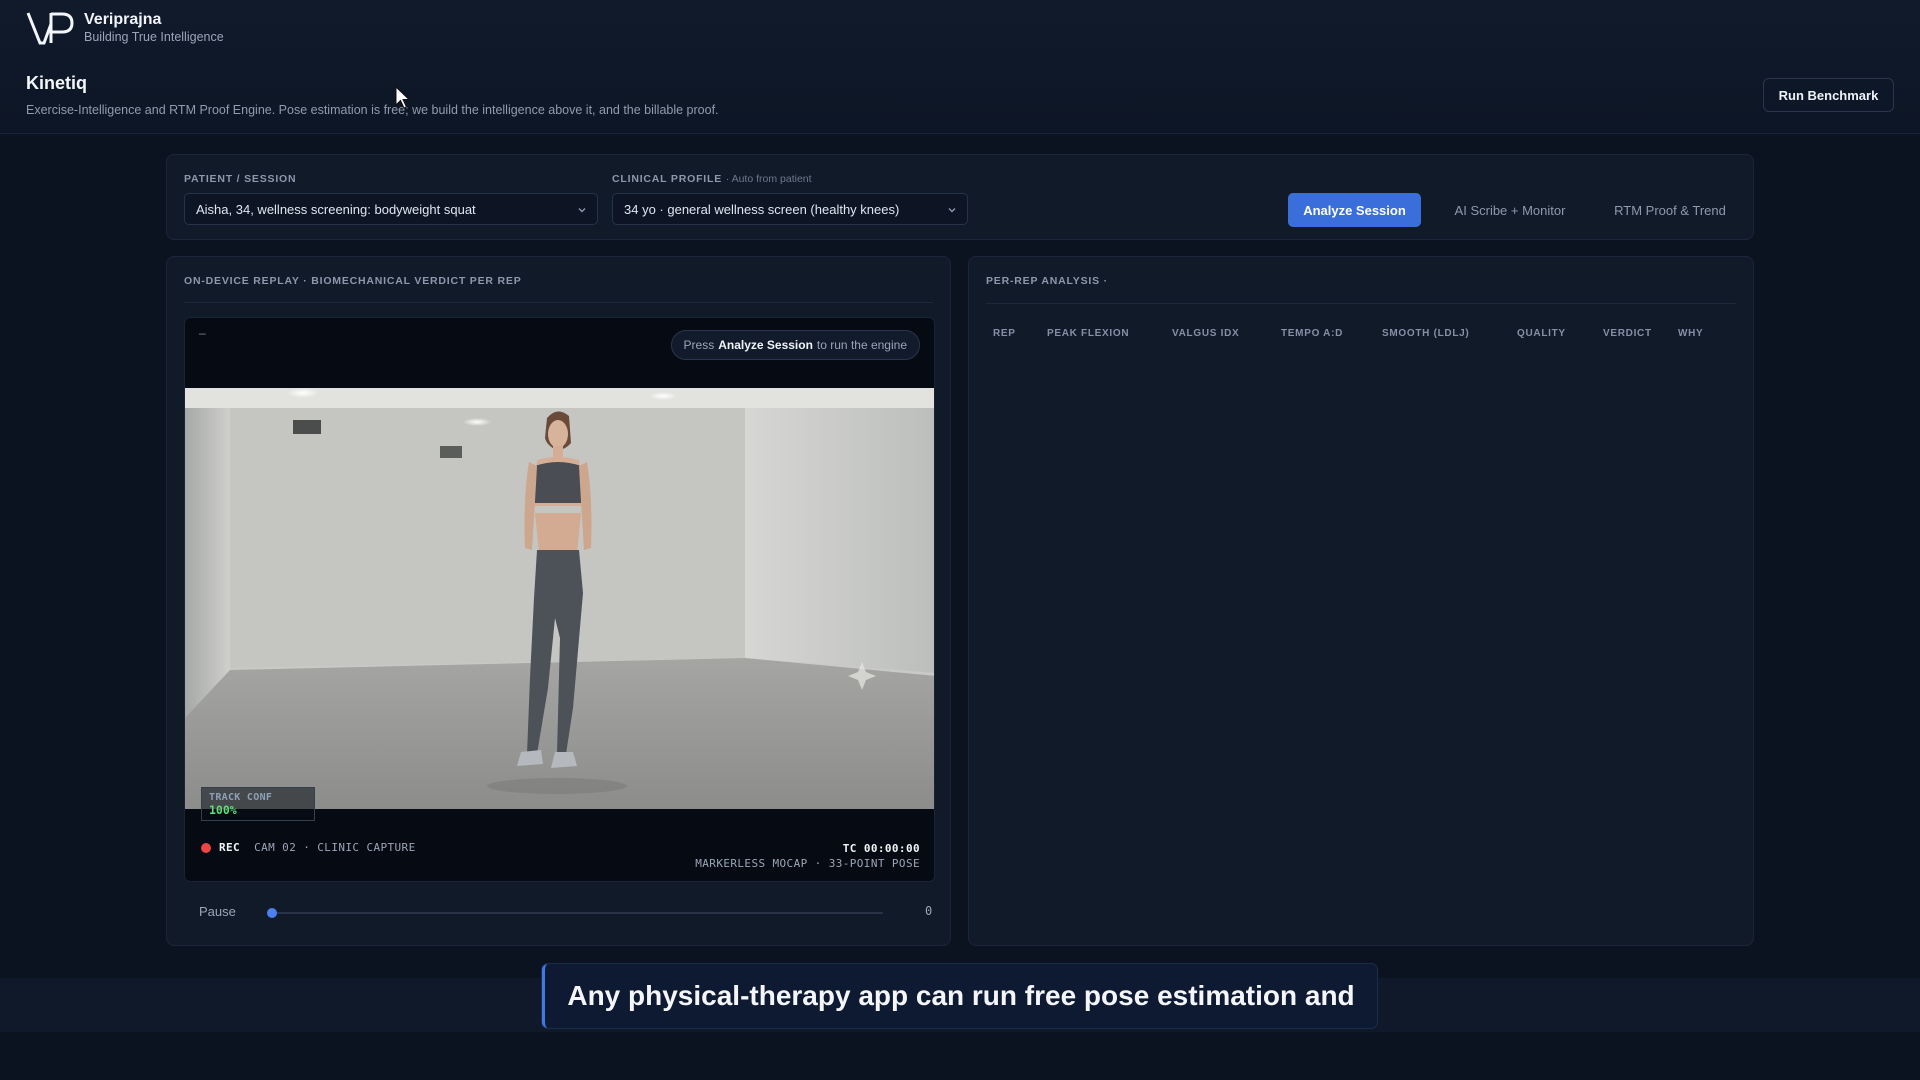 The height and width of the screenshot is (1080, 1920). What do you see at coordinates (50, 28) in the screenshot?
I see `veriprajna-logo-icon` at bounding box center [50, 28].